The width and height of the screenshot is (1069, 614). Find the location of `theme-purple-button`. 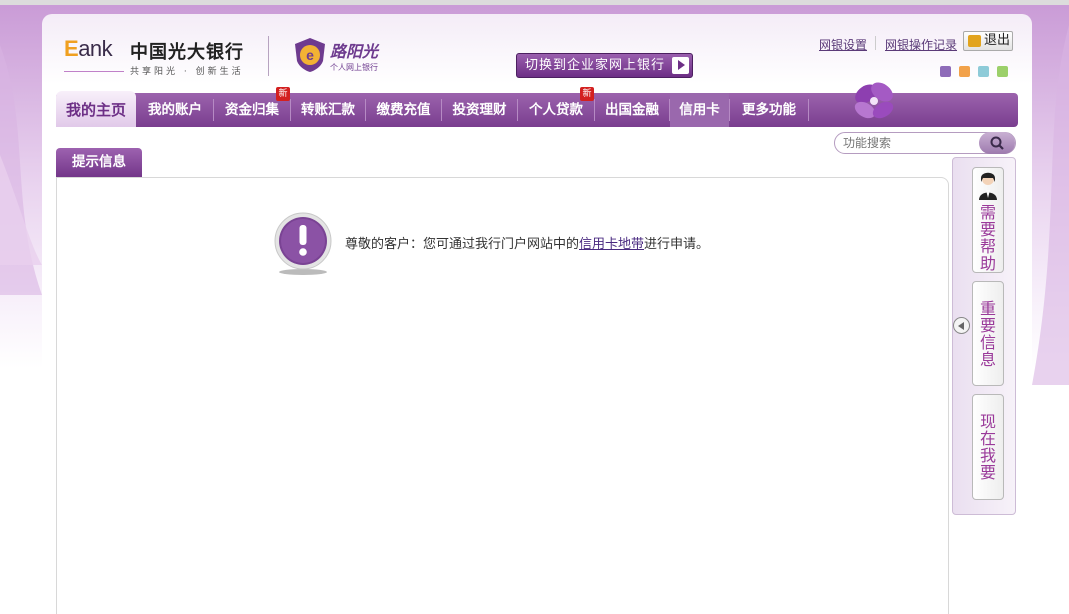

theme-purple-button is located at coordinates (945, 71).